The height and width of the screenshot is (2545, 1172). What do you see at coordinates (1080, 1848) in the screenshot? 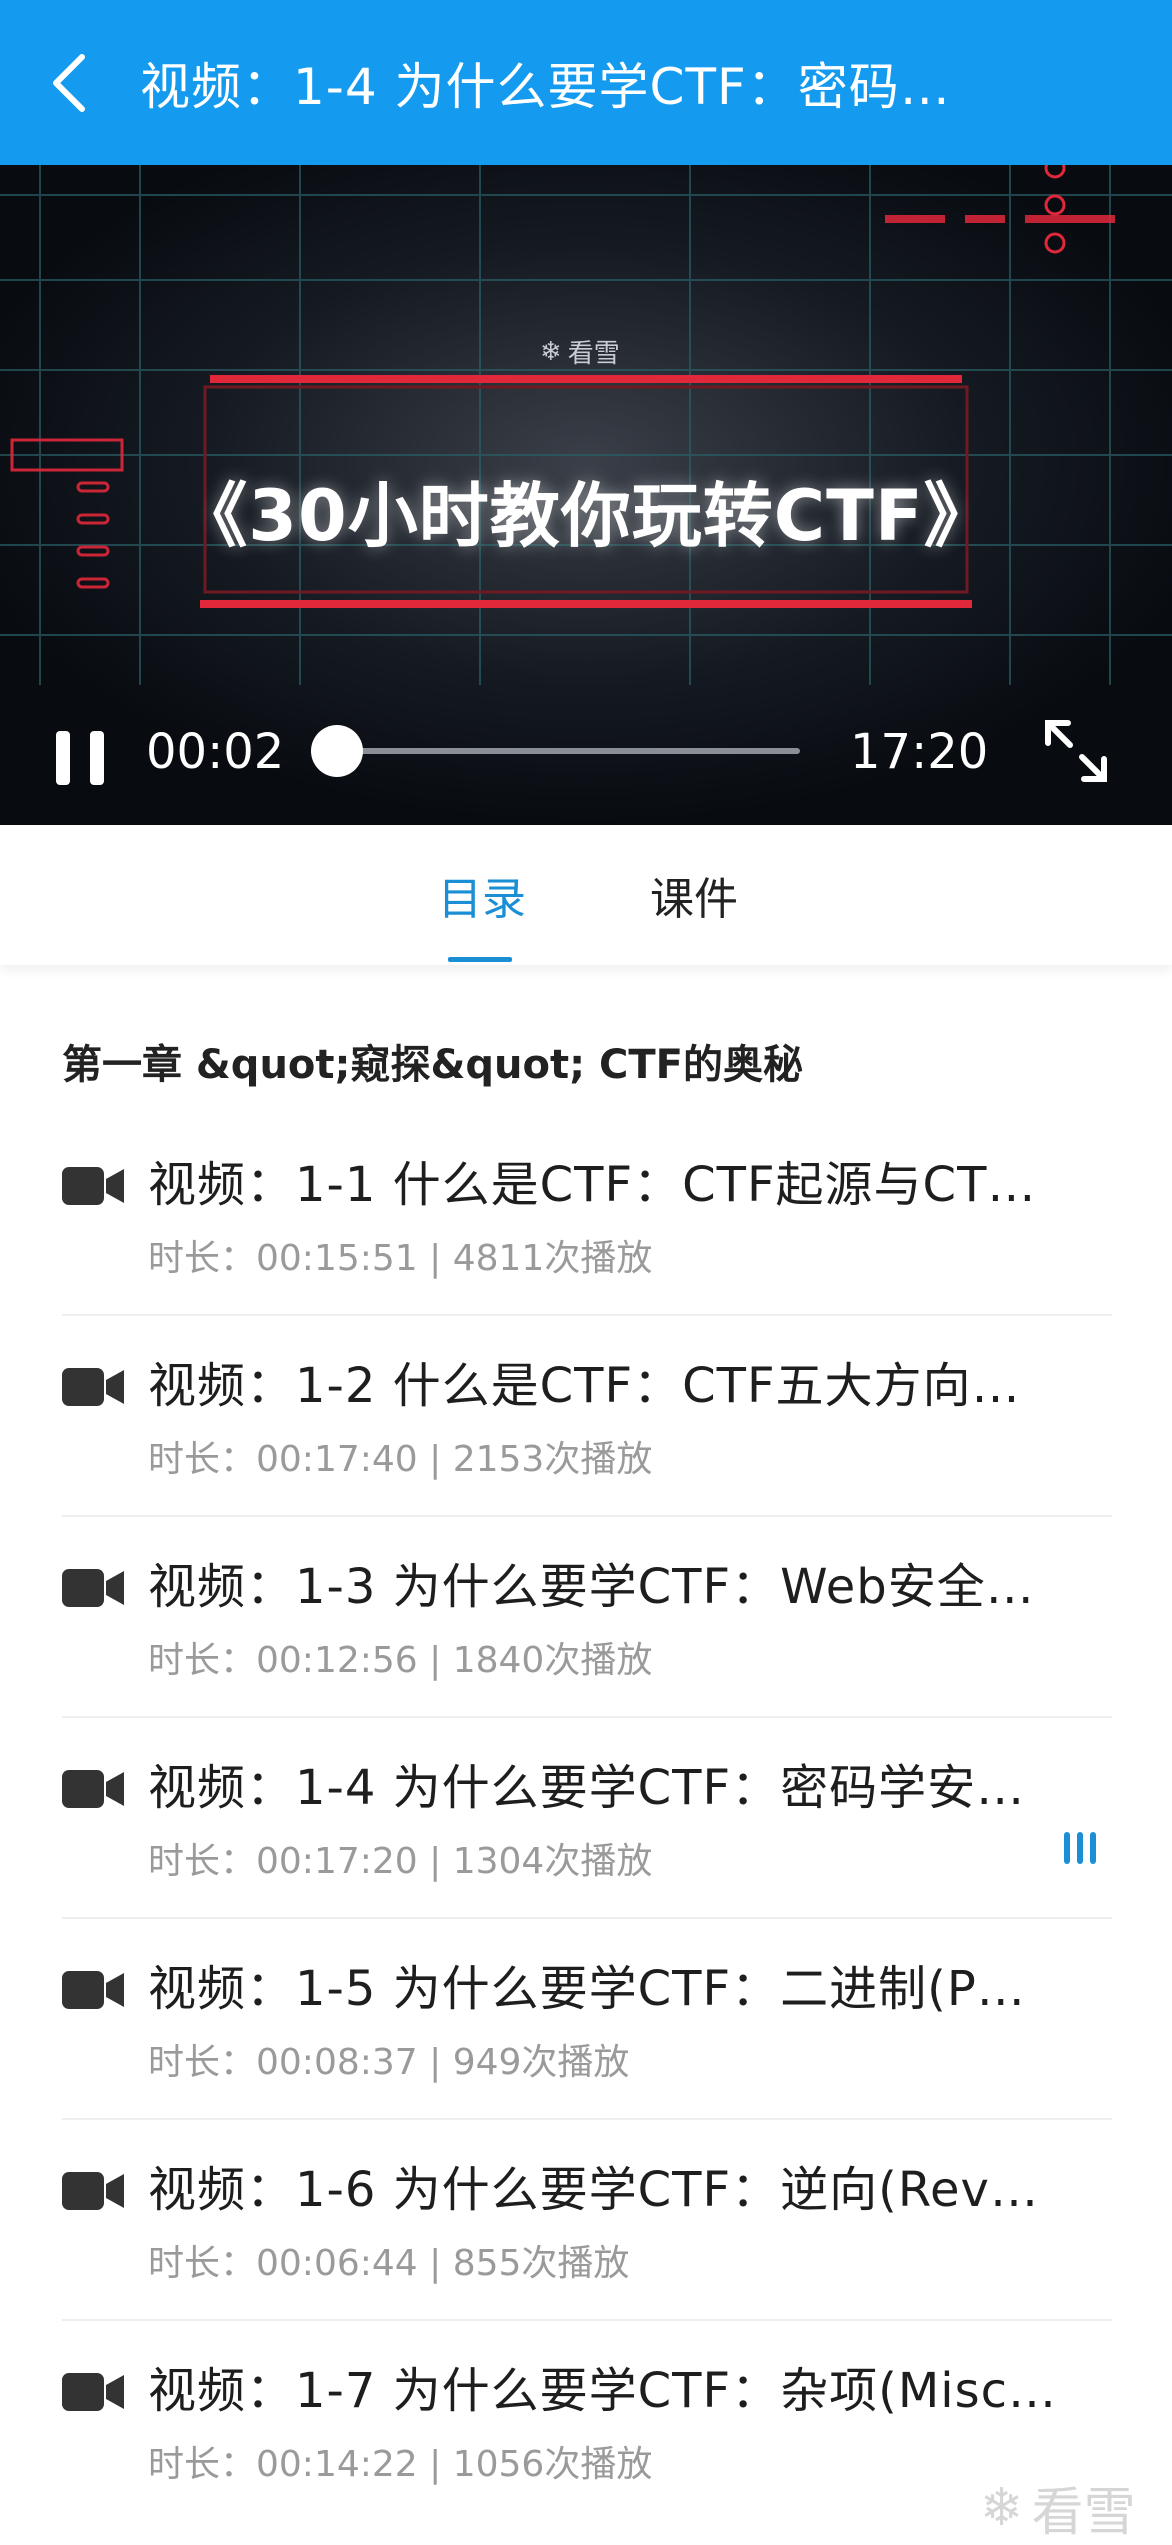
I see `now-playing-icon` at bounding box center [1080, 1848].